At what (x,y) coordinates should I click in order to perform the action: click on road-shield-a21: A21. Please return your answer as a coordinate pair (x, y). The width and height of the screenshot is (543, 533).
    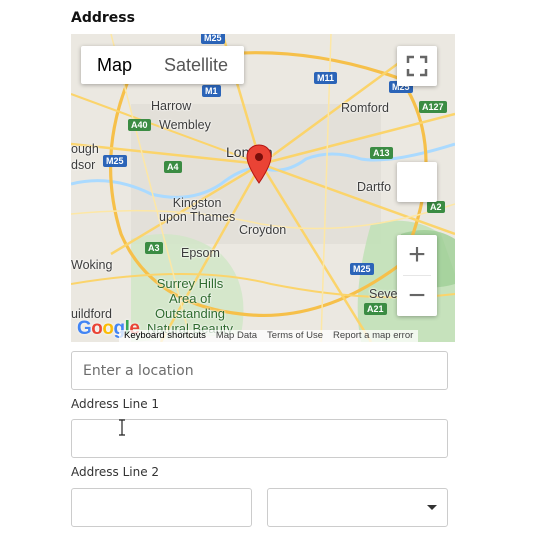
    Looking at the image, I should click on (375, 309).